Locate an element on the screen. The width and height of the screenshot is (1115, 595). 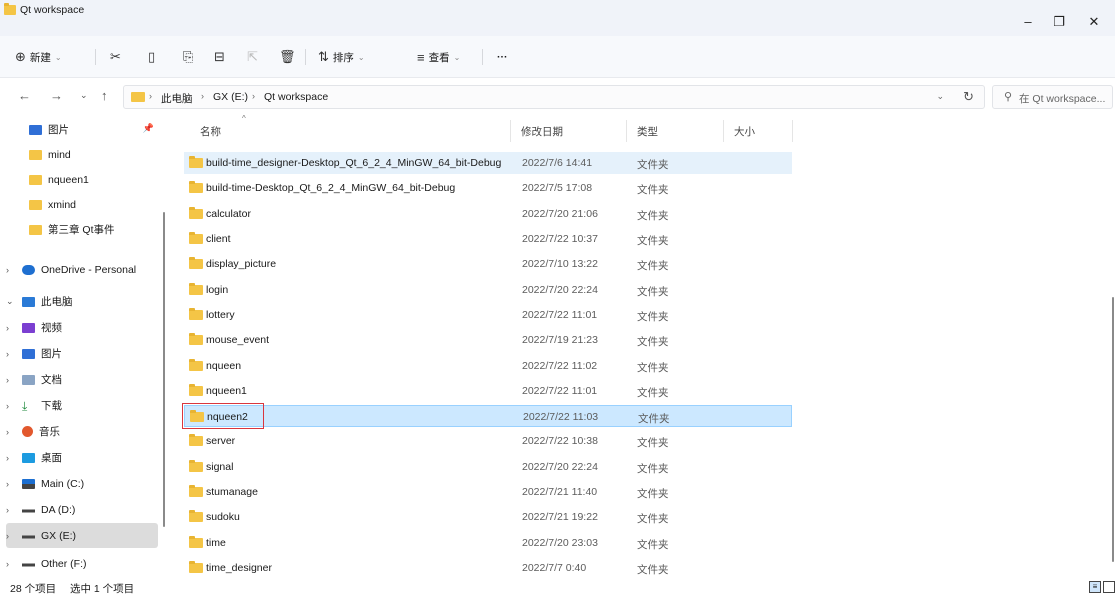
forward-button: → is located at coordinates (56, 95).